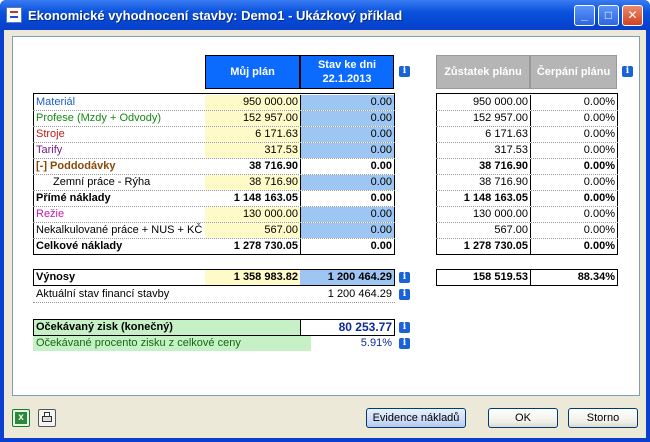  I want to click on finance-value: 1 200 464.29, so click(359, 294).